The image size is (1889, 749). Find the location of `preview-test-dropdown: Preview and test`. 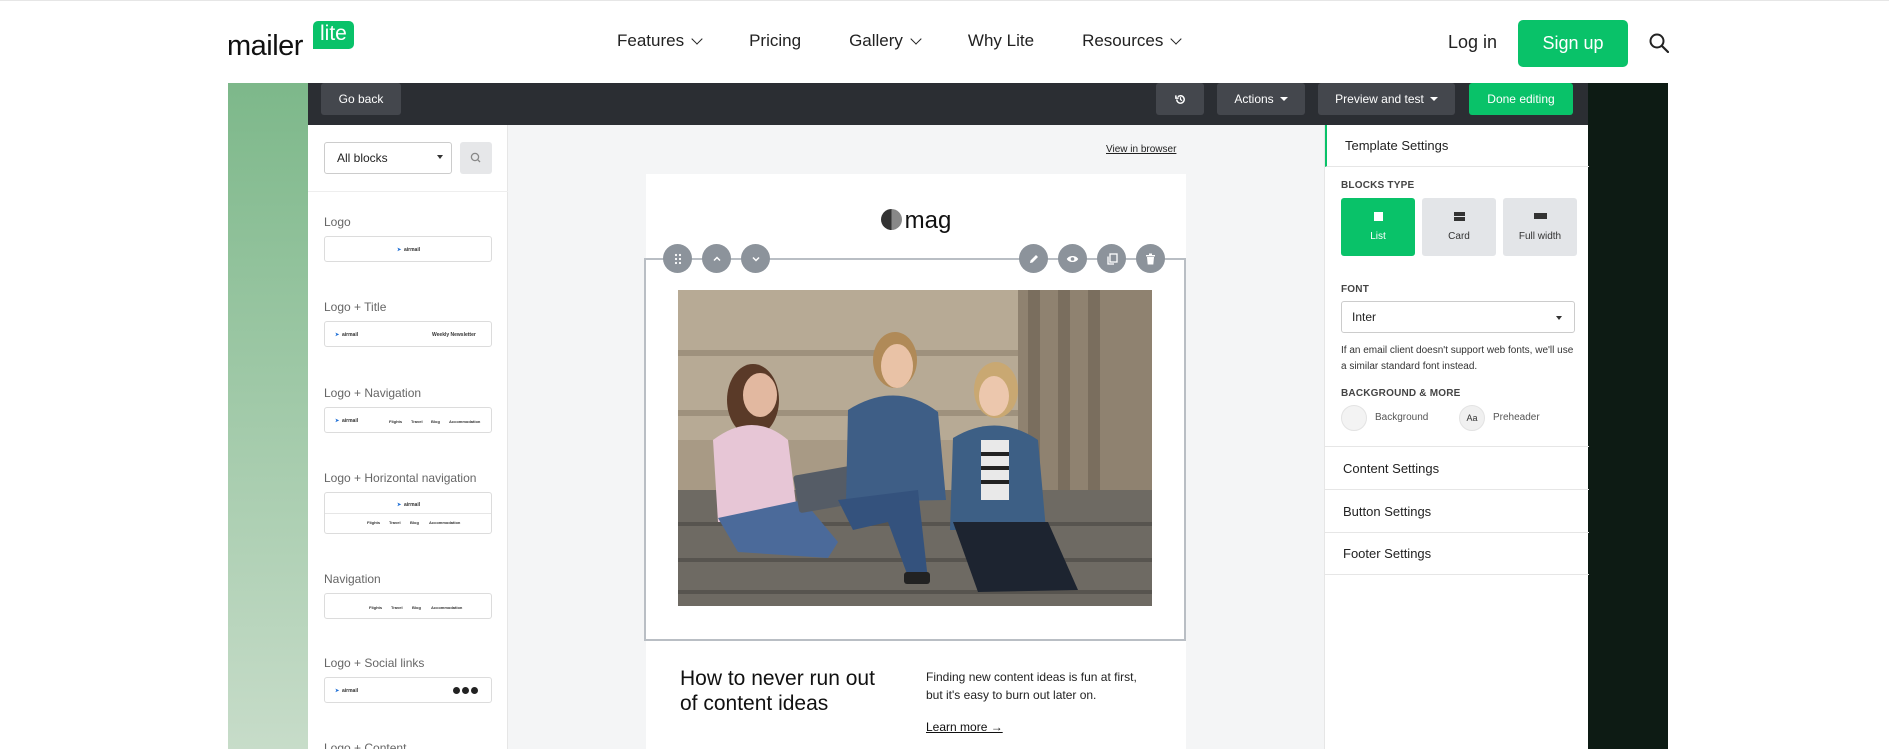

preview-test-dropdown: Preview and test is located at coordinates (1386, 99).